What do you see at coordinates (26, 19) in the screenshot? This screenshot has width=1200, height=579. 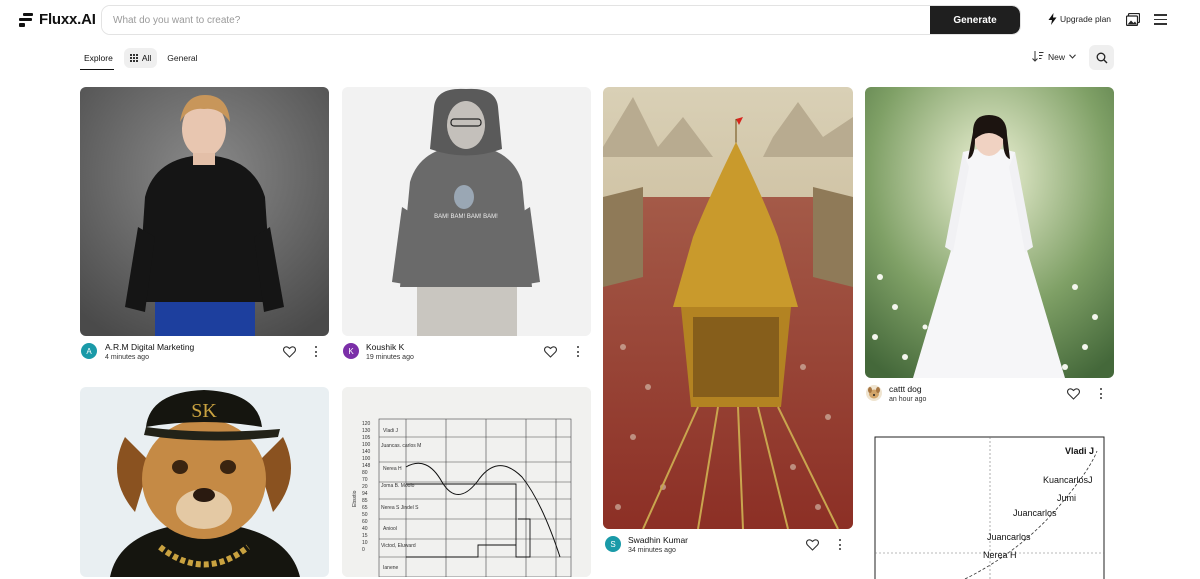 I see `logo-icon` at bounding box center [26, 19].